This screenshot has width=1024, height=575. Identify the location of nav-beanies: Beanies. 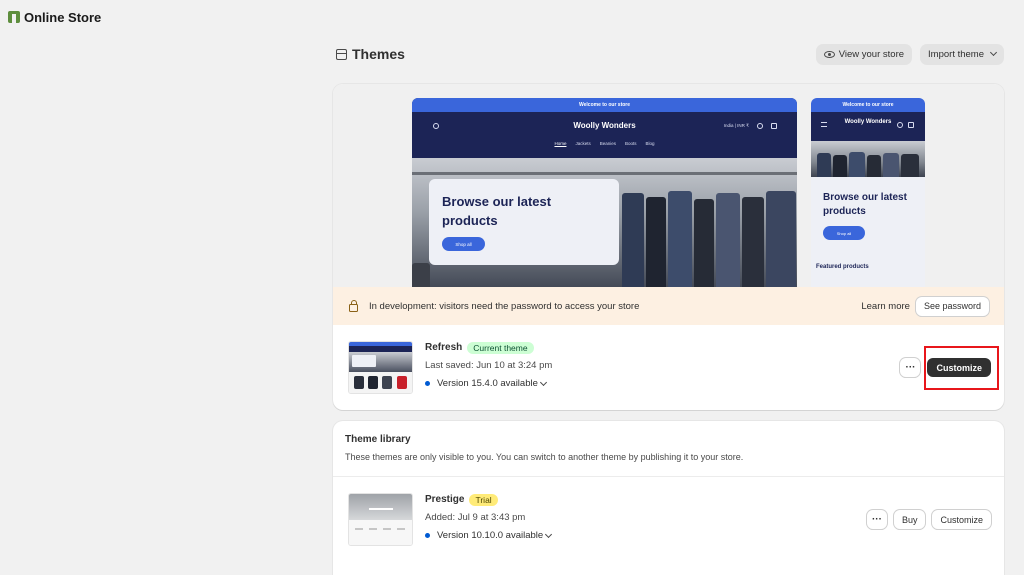
(607, 143).